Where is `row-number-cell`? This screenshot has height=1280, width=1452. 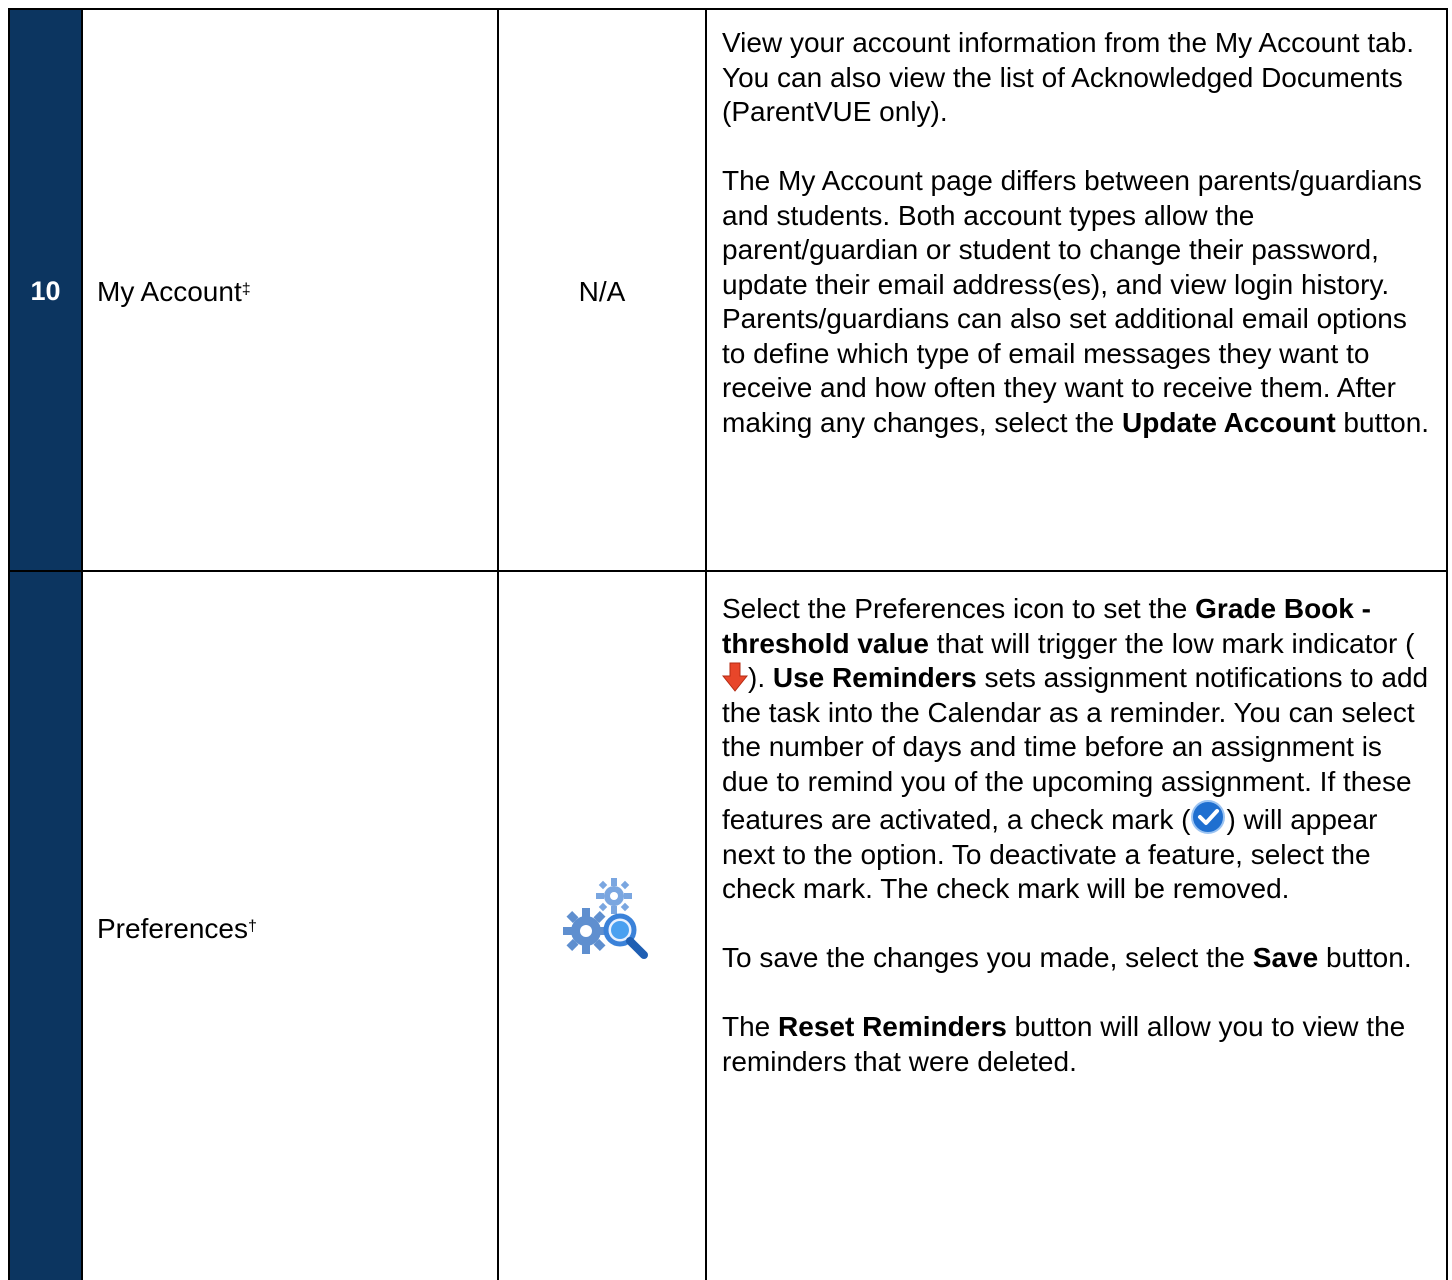
row-number-cell is located at coordinates (44, 925).